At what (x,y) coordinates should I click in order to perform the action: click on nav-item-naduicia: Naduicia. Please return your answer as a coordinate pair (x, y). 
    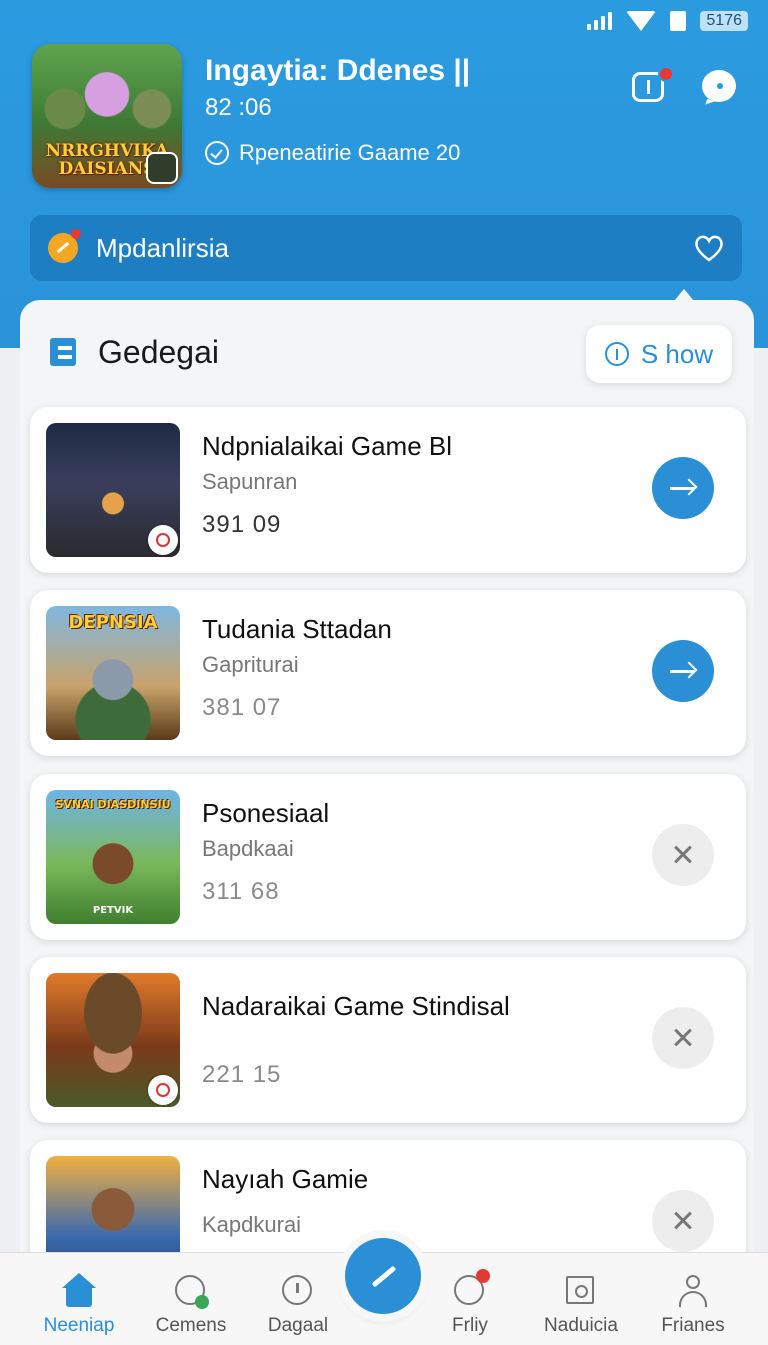
    Looking at the image, I should click on (581, 1300).